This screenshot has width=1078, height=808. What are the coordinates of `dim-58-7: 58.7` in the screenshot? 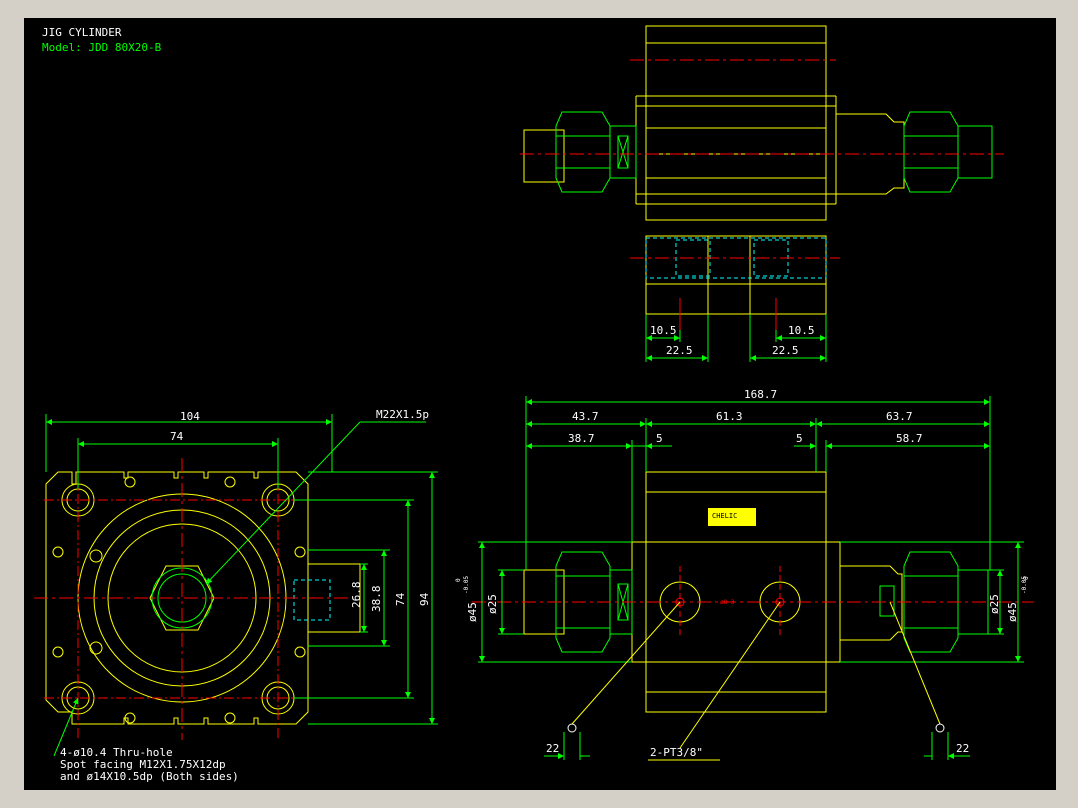 It's located at (909, 438).